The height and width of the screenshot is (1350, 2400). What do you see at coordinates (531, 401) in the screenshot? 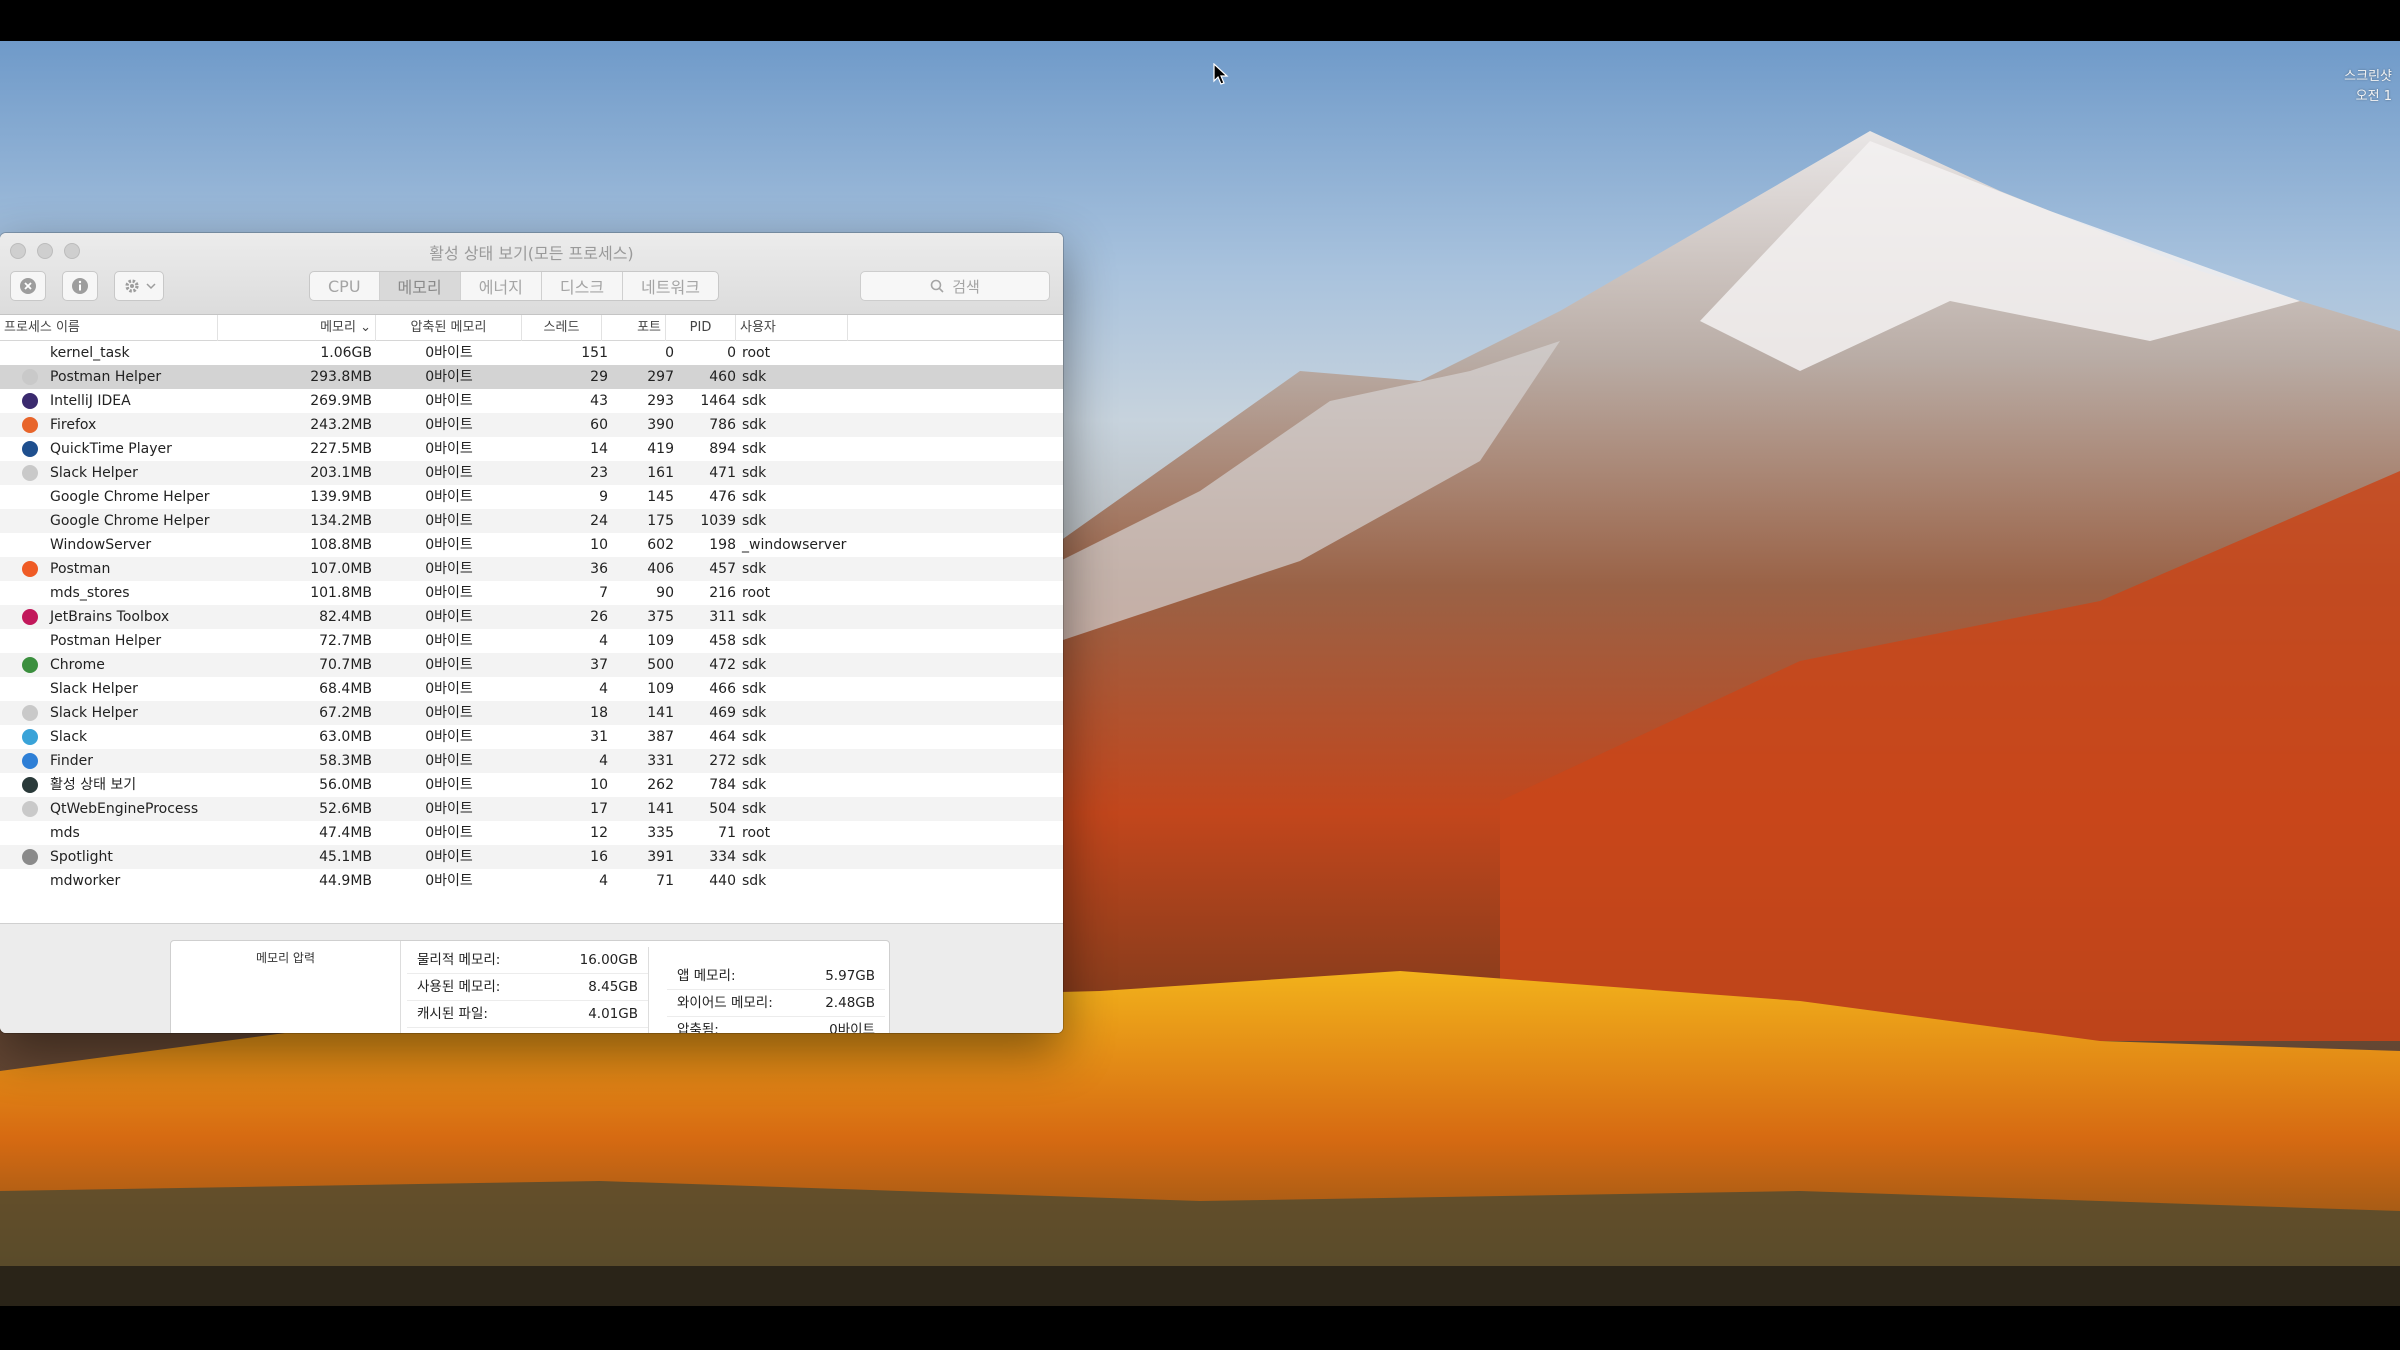
I see `table-row: IntelliJ IDEA 269.9MB 0바이트 43 293 1464 sdk` at bounding box center [531, 401].